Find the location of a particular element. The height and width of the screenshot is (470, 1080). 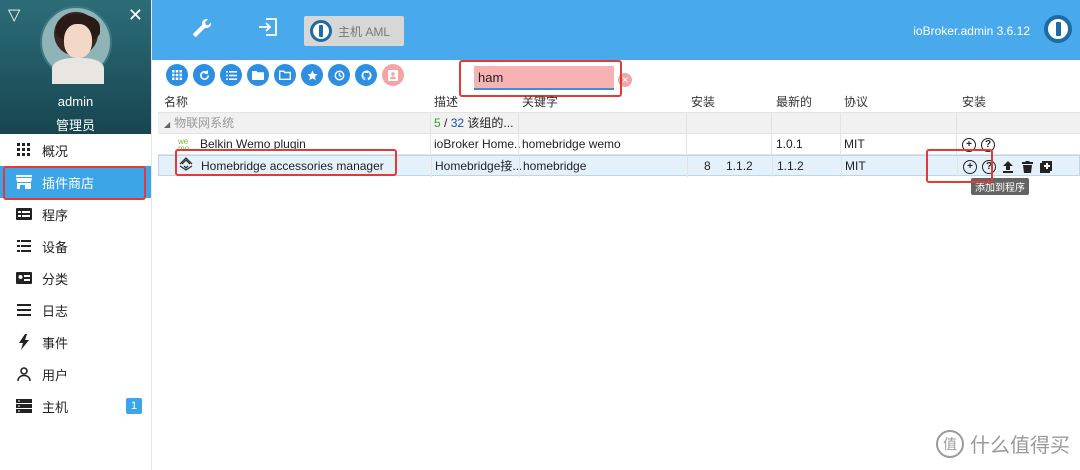

adapter-toolbar: ✕ is located at coordinates (616, 76).